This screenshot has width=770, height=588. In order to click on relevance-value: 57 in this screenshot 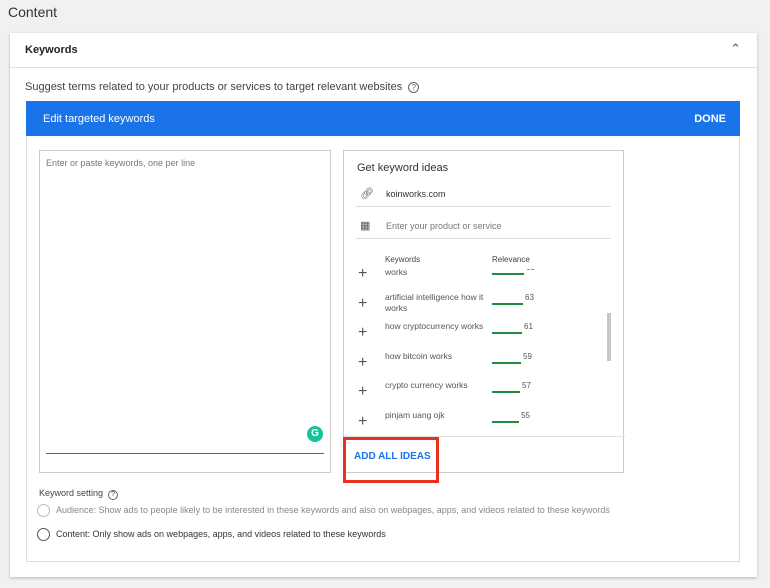, I will do `click(526, 385)`.